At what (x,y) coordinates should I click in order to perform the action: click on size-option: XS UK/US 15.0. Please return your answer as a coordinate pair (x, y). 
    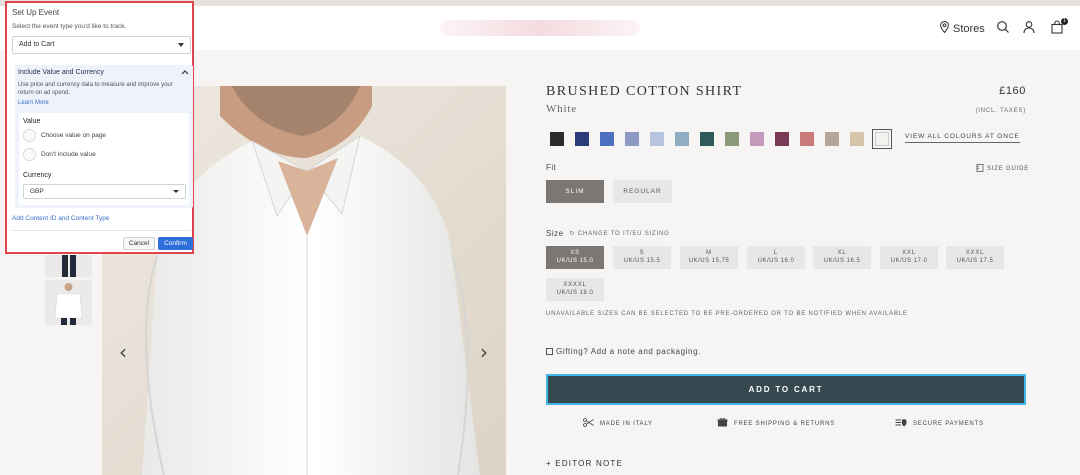
    Looking at the image, I should click on (575, 257).